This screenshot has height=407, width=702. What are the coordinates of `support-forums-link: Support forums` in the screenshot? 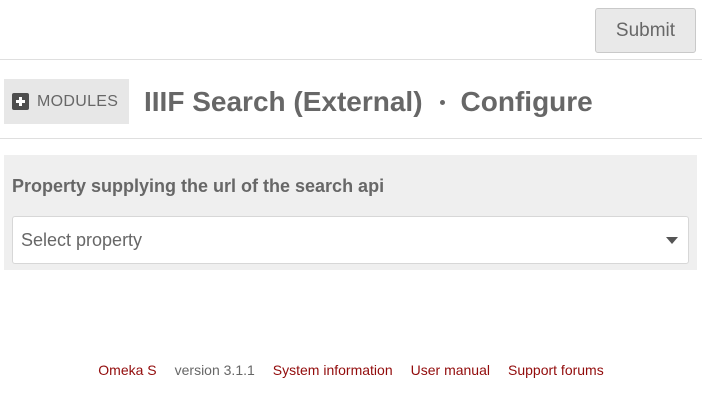 It's located at (556, 370).